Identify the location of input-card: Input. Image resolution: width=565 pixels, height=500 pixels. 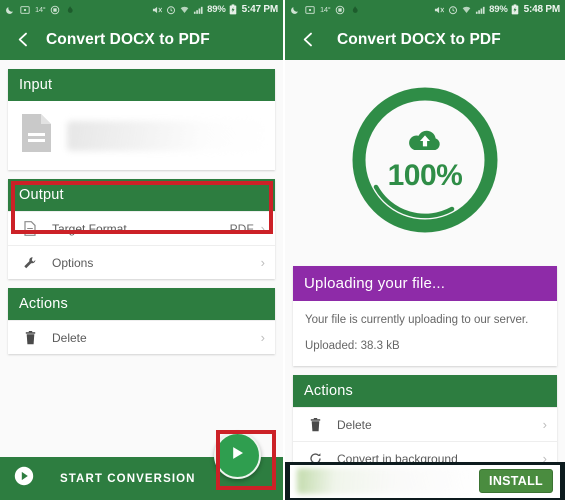
(141, 119).